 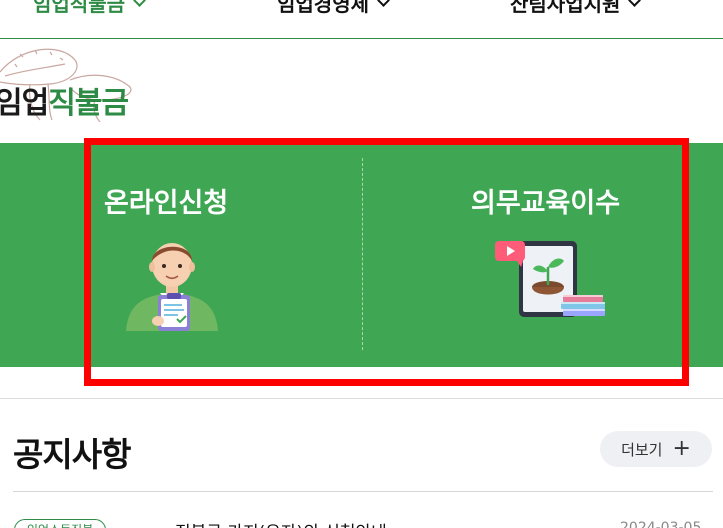 I want to click on nav-item-label: 산림사업지원, so click(x=565, y=8).